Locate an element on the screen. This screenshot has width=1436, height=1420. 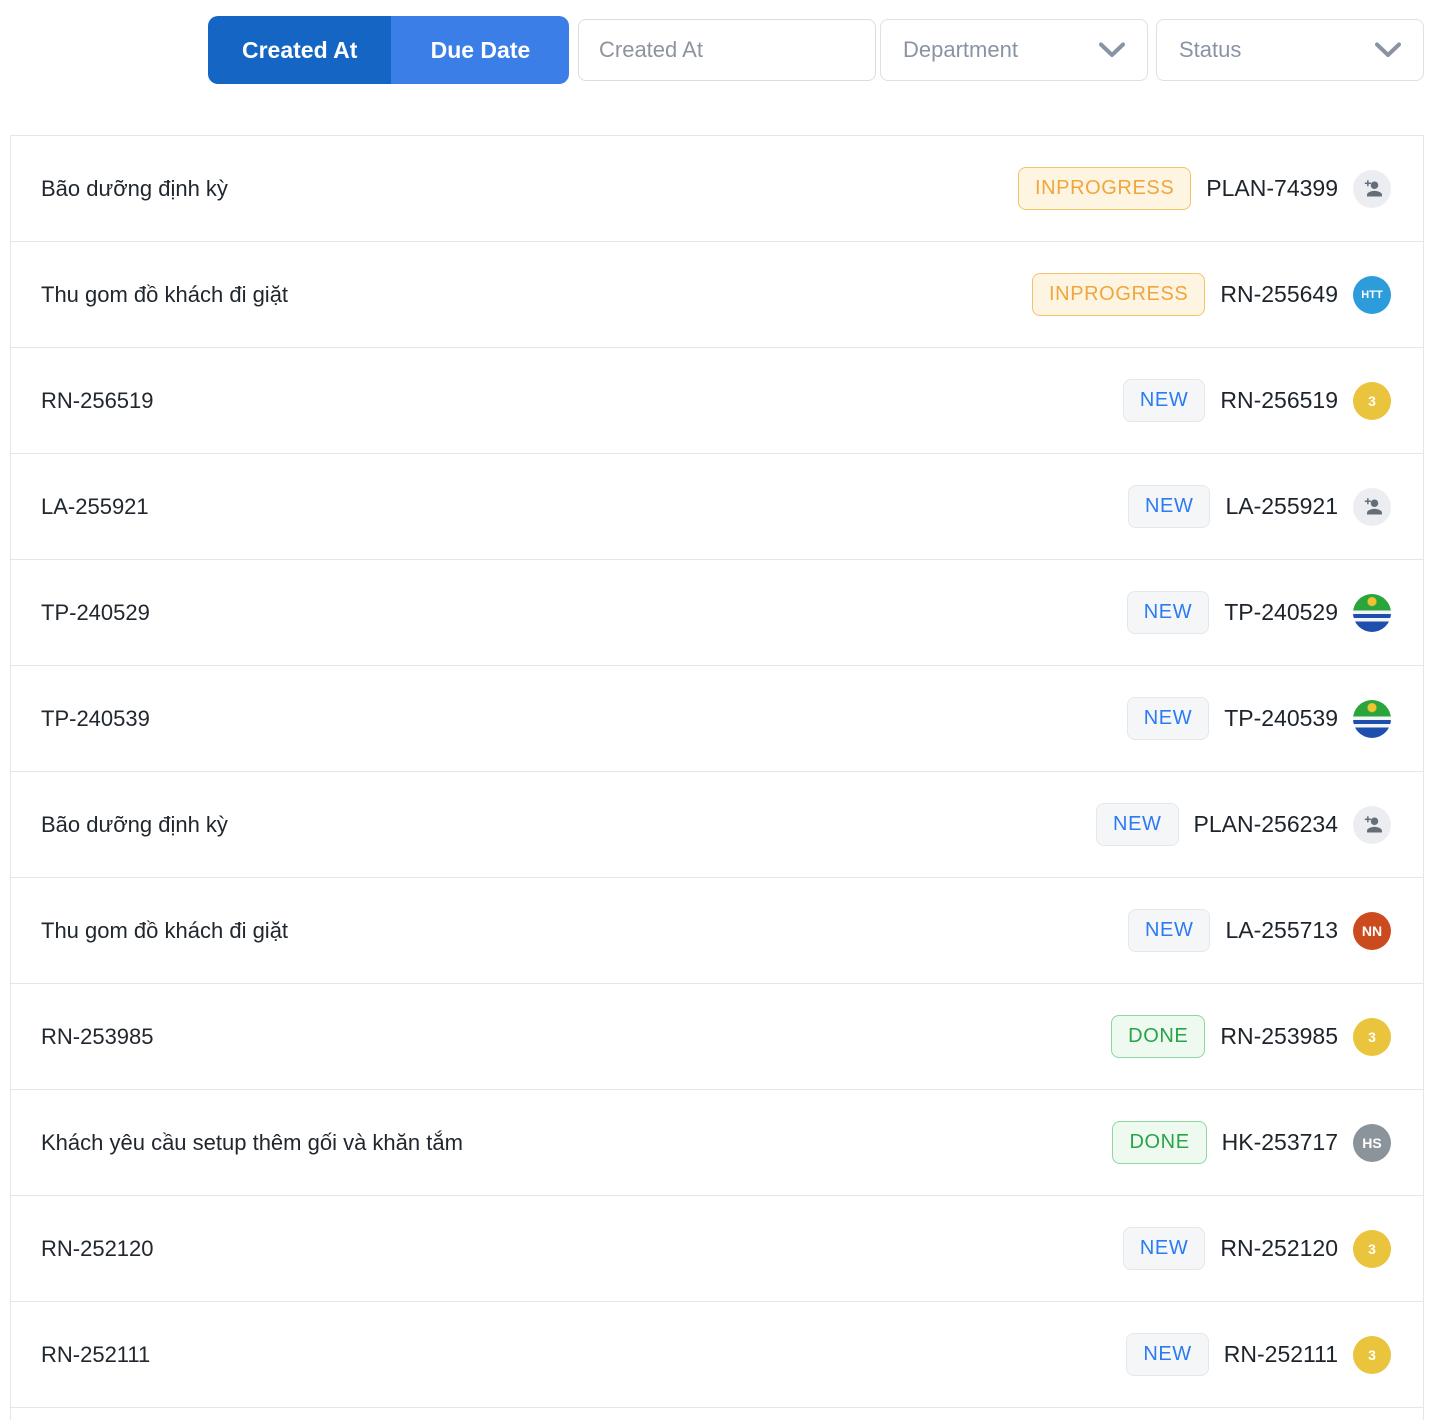
task-row-meta: NEW TP-240529 is located at coordinates (1258, 612).